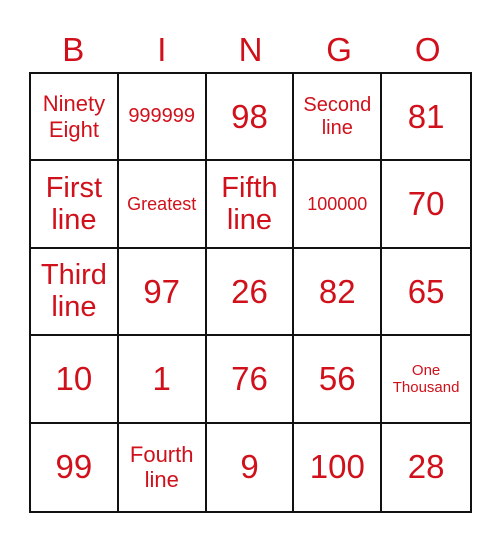 This screenshot has height=544, width=501. I want to click on bingo-cell-text: 999999, so click(162, 116).